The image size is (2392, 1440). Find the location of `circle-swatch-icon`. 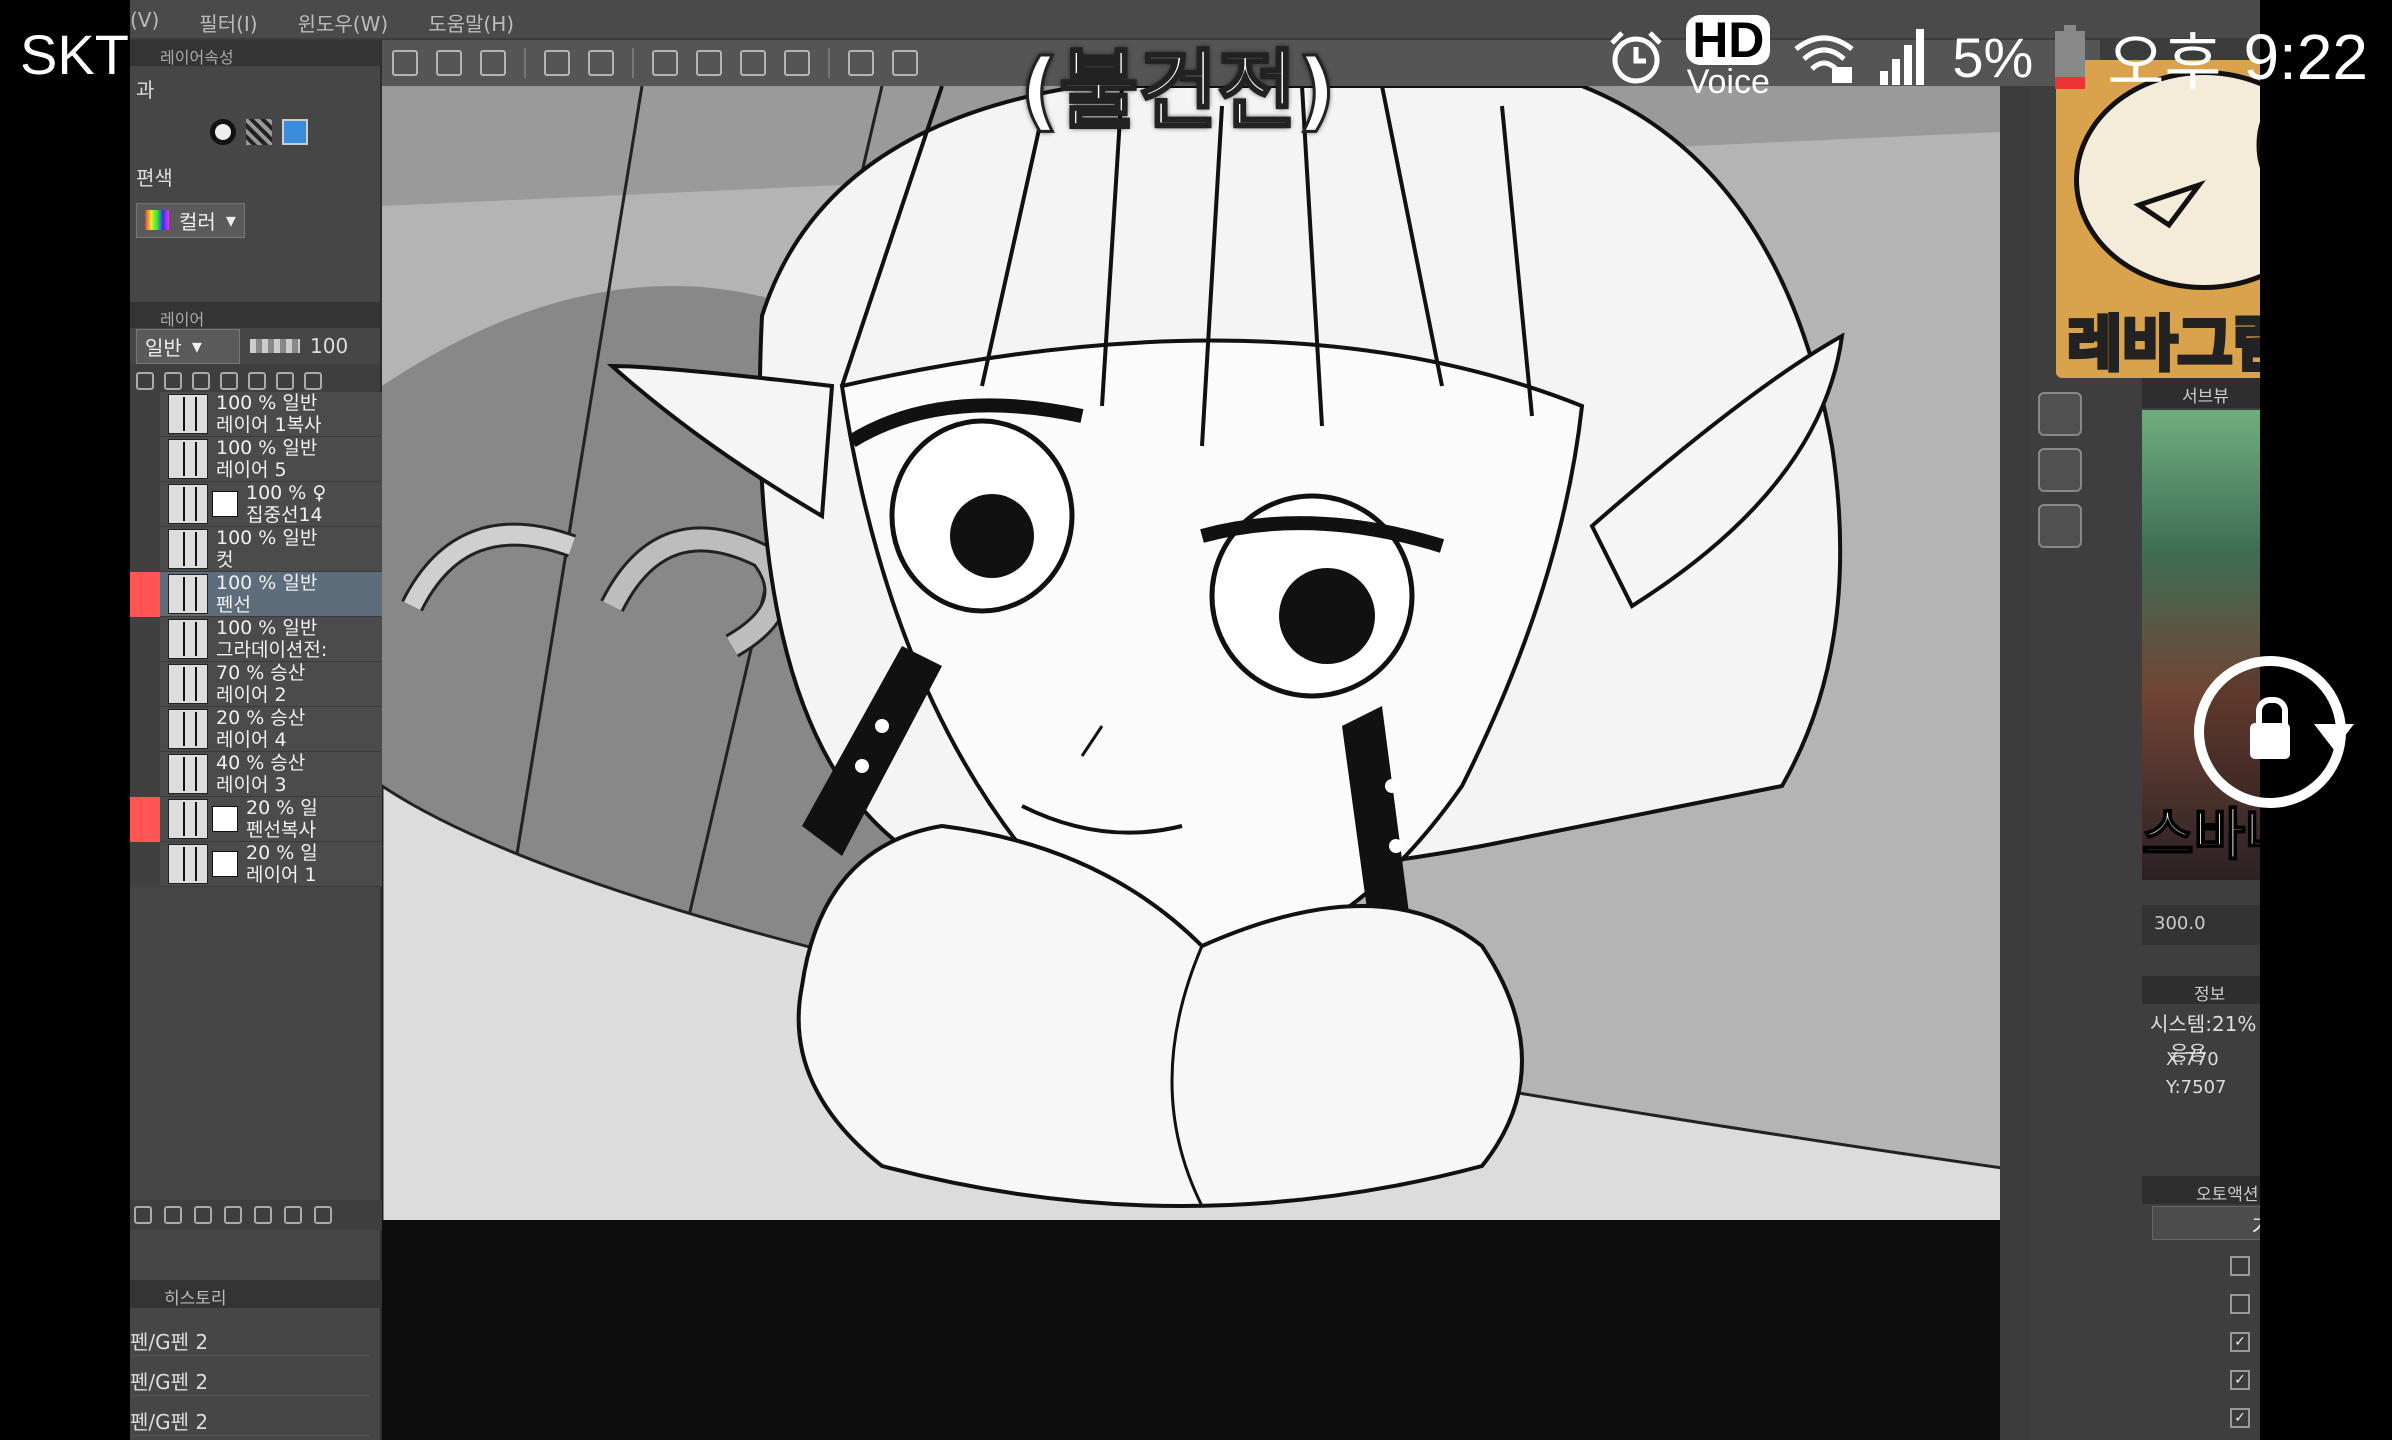

circle-swatch-icon is located at coordinates (223, 132).